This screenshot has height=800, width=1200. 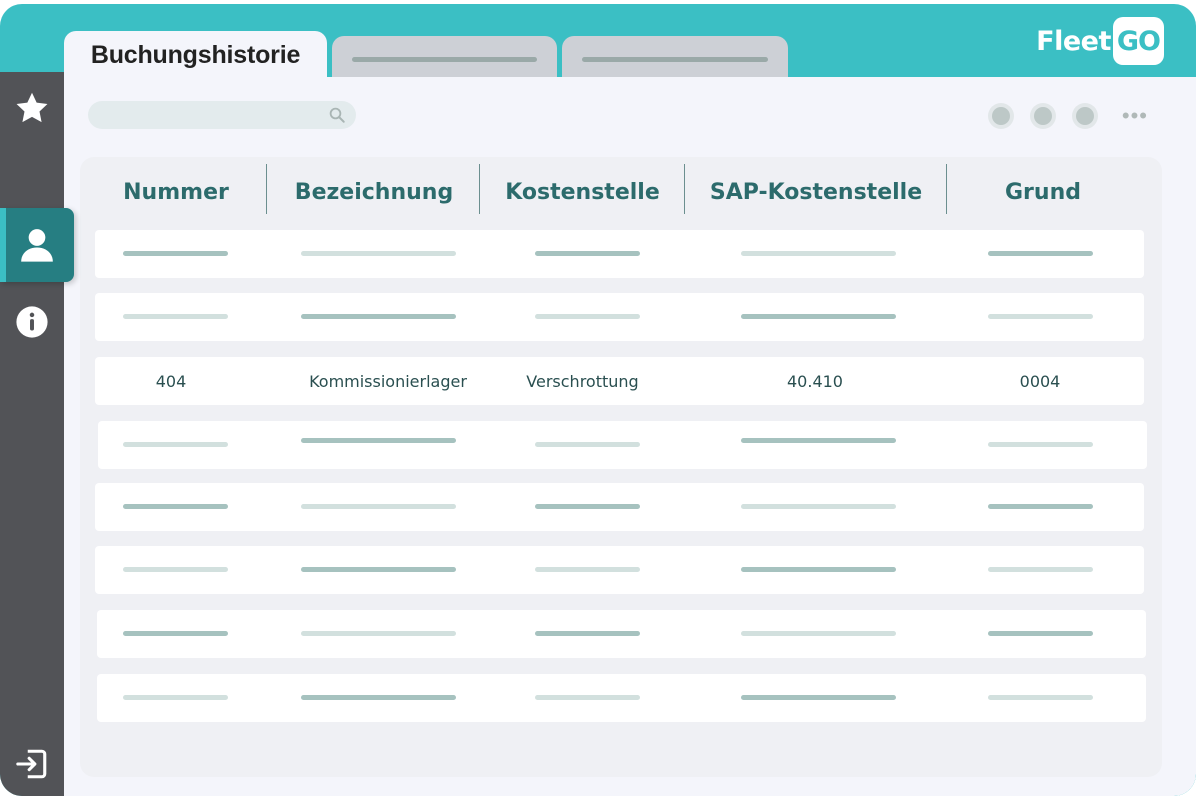 I want to click on logo-text: Fleet, so click(x=1073, y=41).